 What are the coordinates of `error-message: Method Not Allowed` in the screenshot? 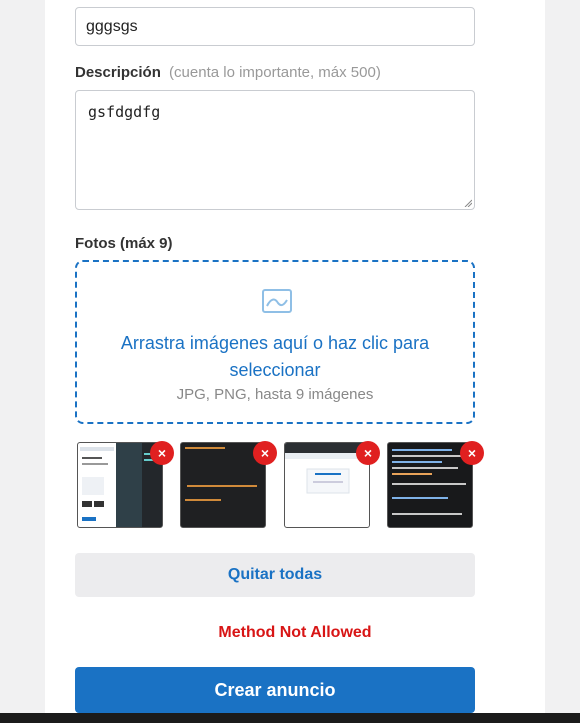 It's located at (295, 632).